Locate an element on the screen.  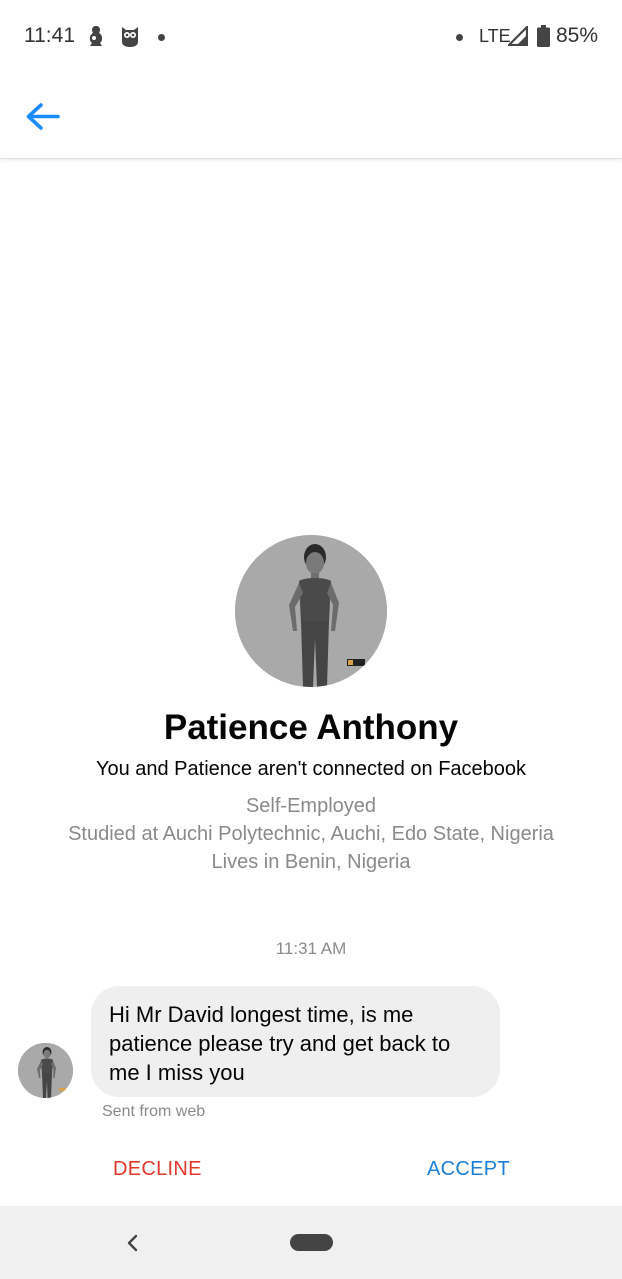
sent-from-label: Sent from web is located at coordinates (154, 1111).